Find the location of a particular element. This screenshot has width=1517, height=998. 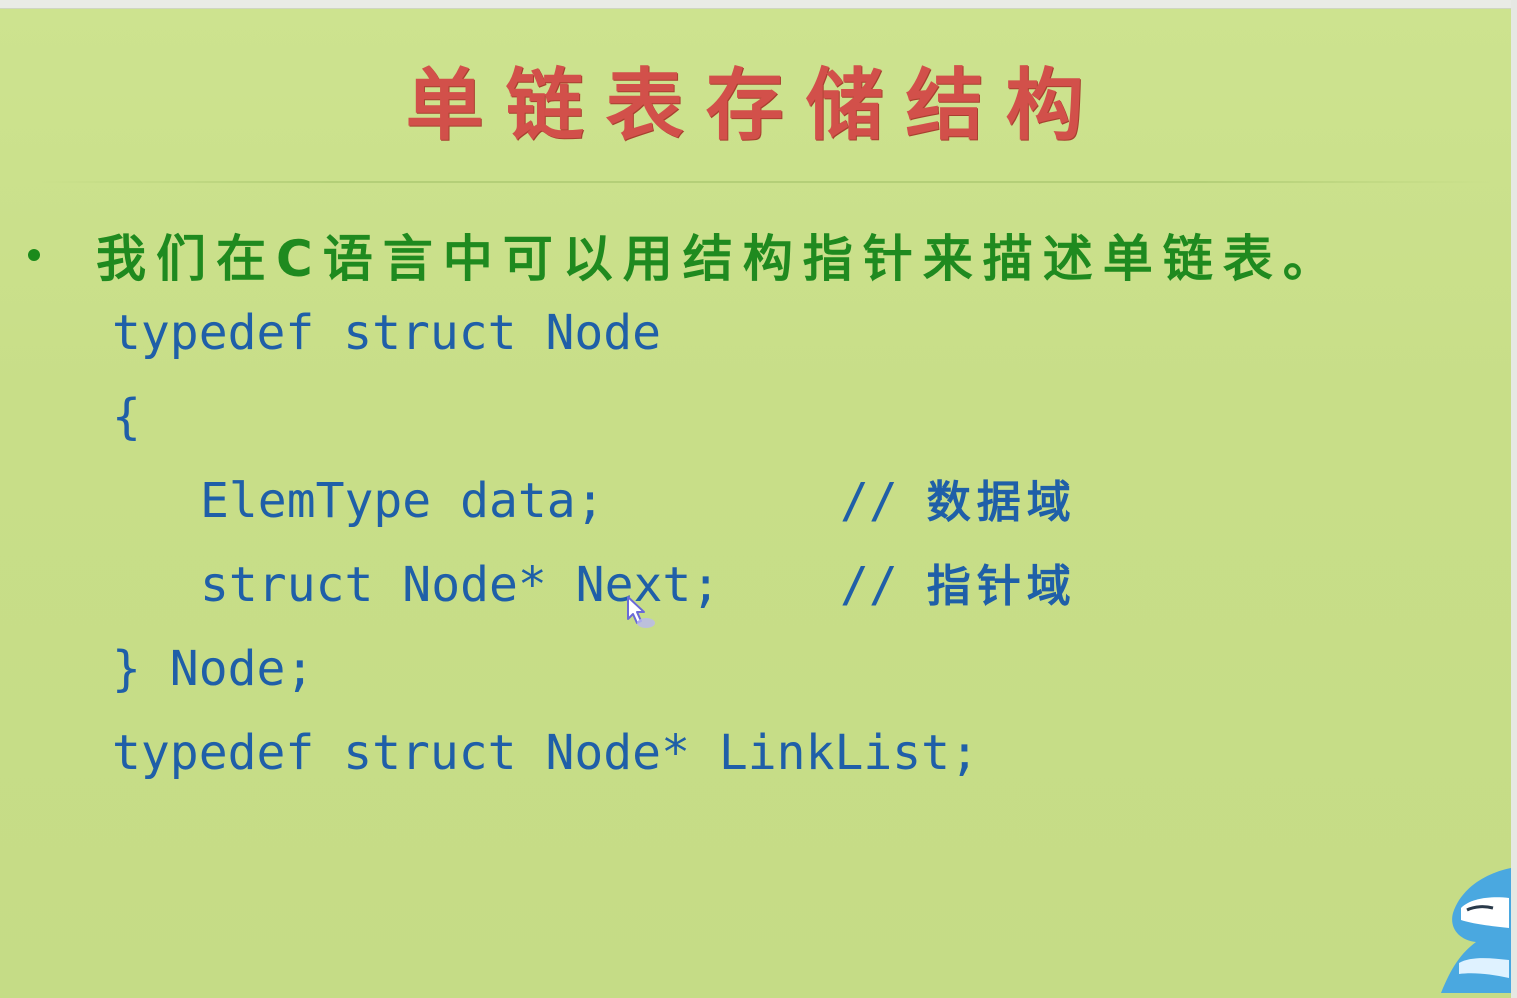

bullet-item: 我们在C语言中可以用结构指针来描述单链表。 is located at coordinates (685, 255).